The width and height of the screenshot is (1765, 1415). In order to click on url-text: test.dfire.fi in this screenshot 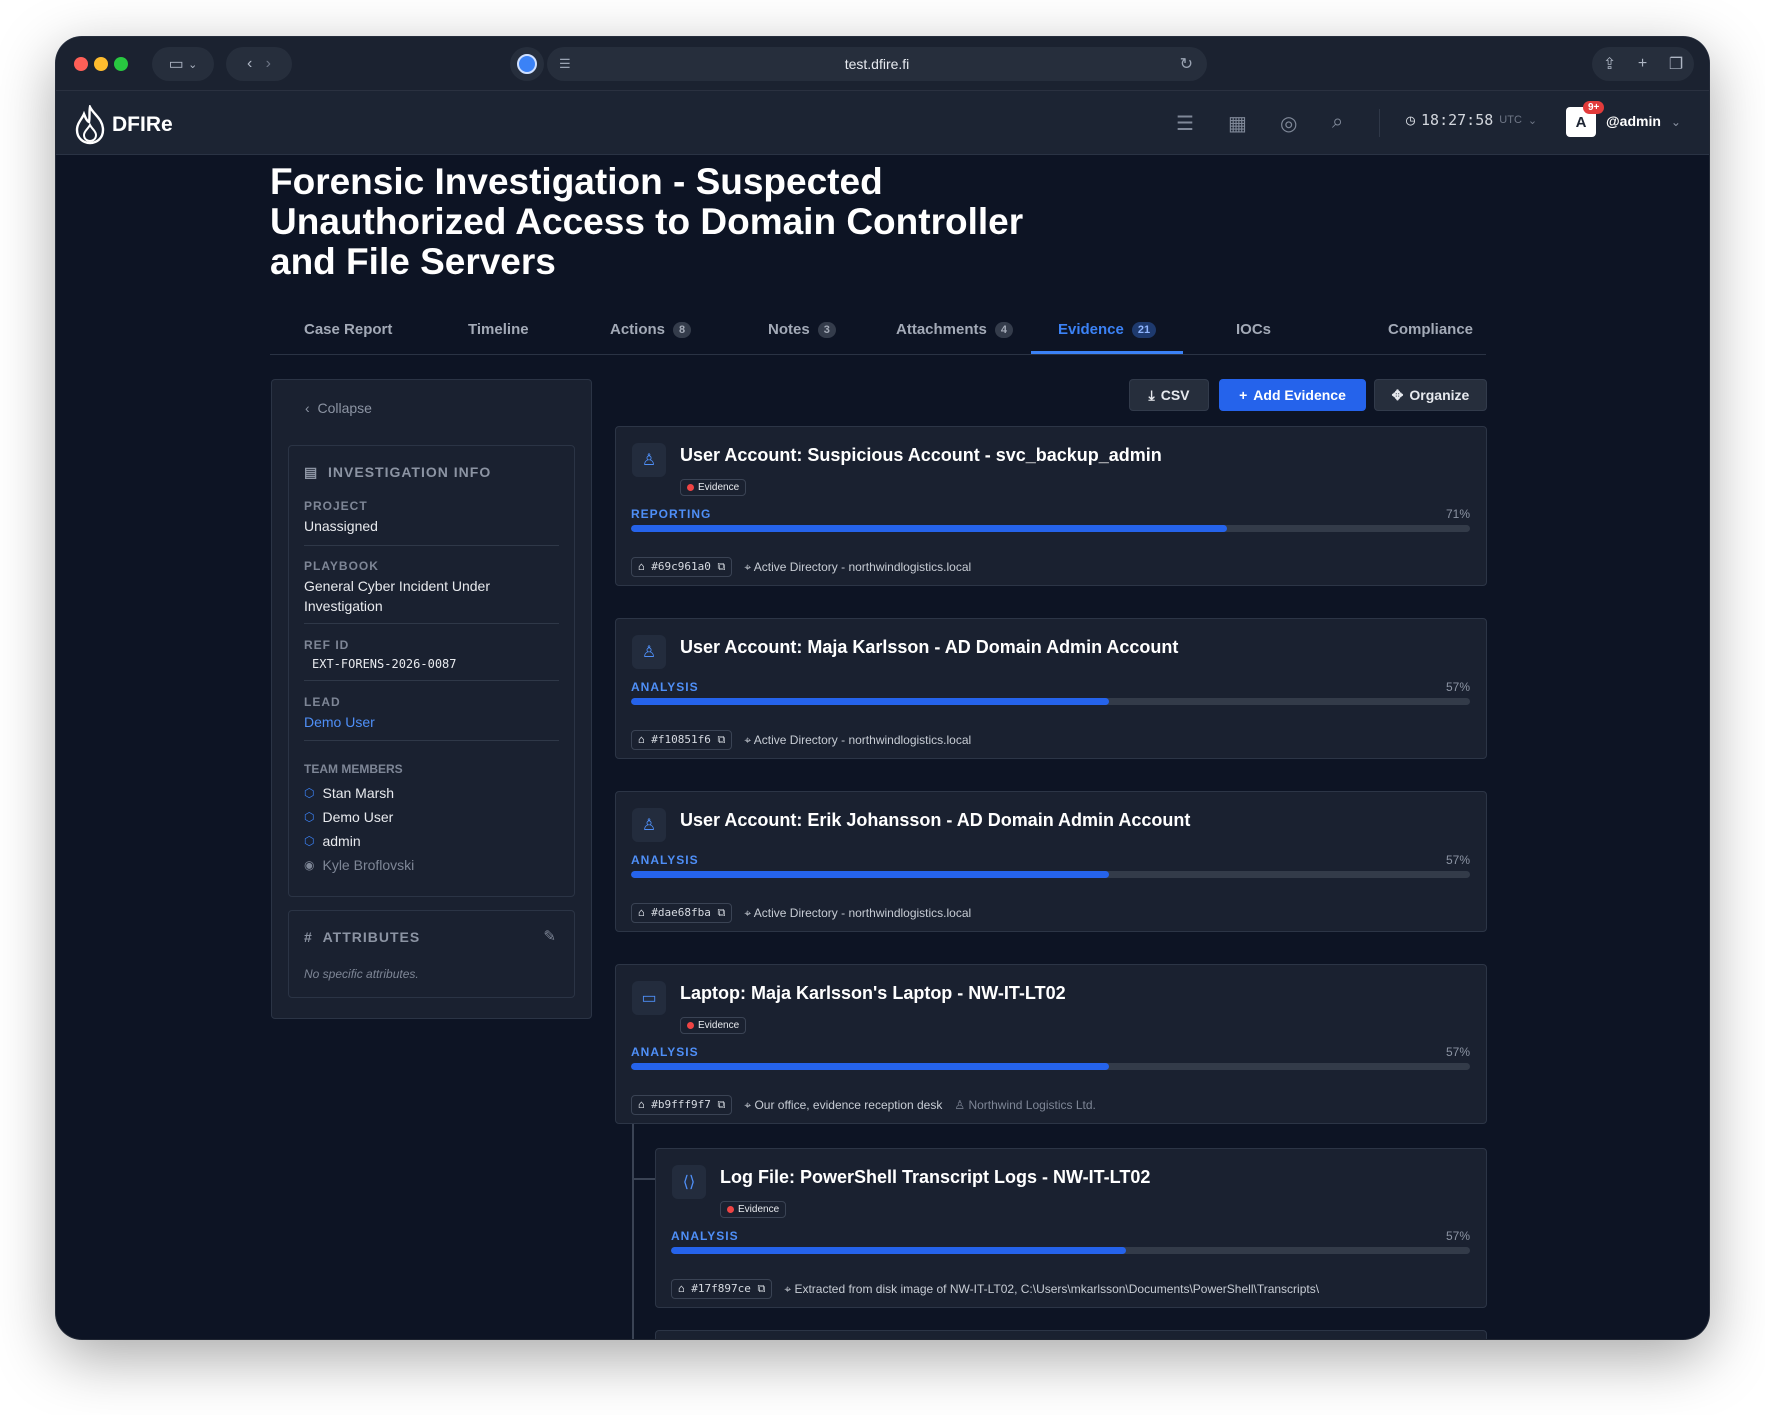, I will do `click(877, 64)`.